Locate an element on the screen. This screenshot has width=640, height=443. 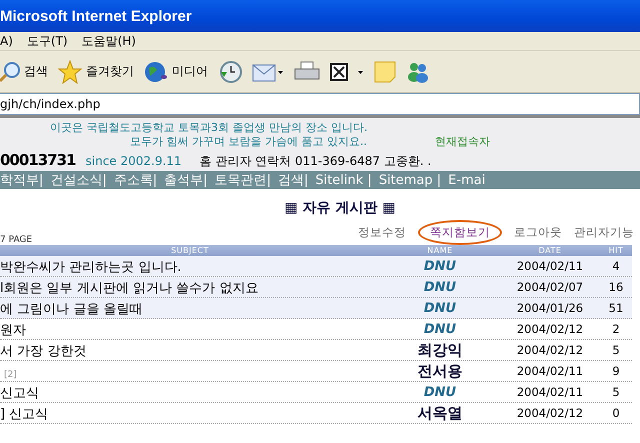
board-link: 관리자기능 is located at coordinates (604, 232).